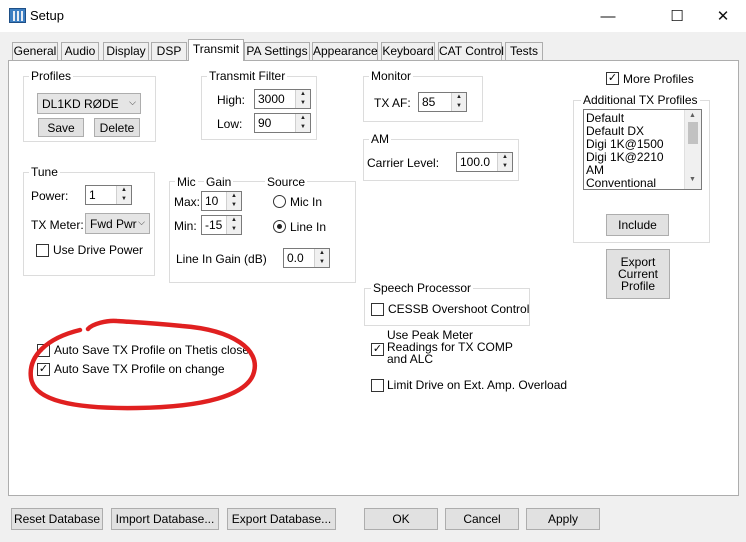  What do you see at coordinates (442, 102) in the screenshot?
I see `tx-af-spinbox: 85 ▲ ▼` at bounding box center [442, 102].